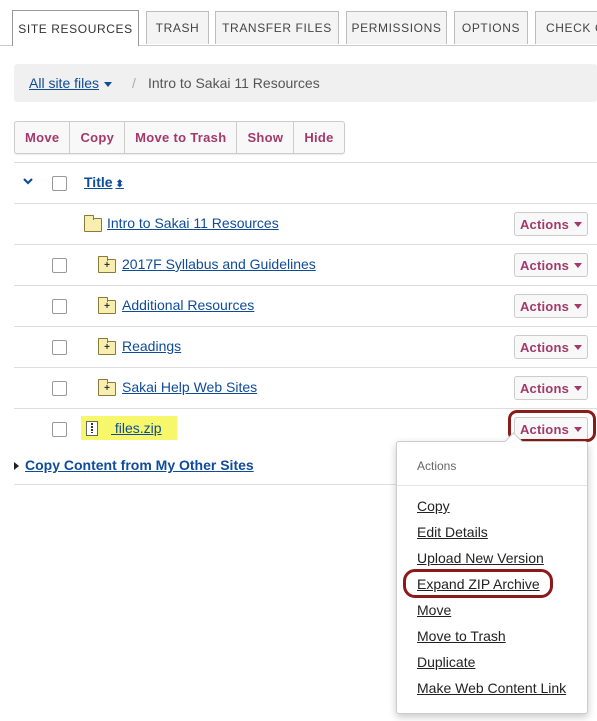 This screenshot has height=721, width=597. Describe the element at coordinates (266, 137) in the screenshot. I see `show-button: Show` at that location.